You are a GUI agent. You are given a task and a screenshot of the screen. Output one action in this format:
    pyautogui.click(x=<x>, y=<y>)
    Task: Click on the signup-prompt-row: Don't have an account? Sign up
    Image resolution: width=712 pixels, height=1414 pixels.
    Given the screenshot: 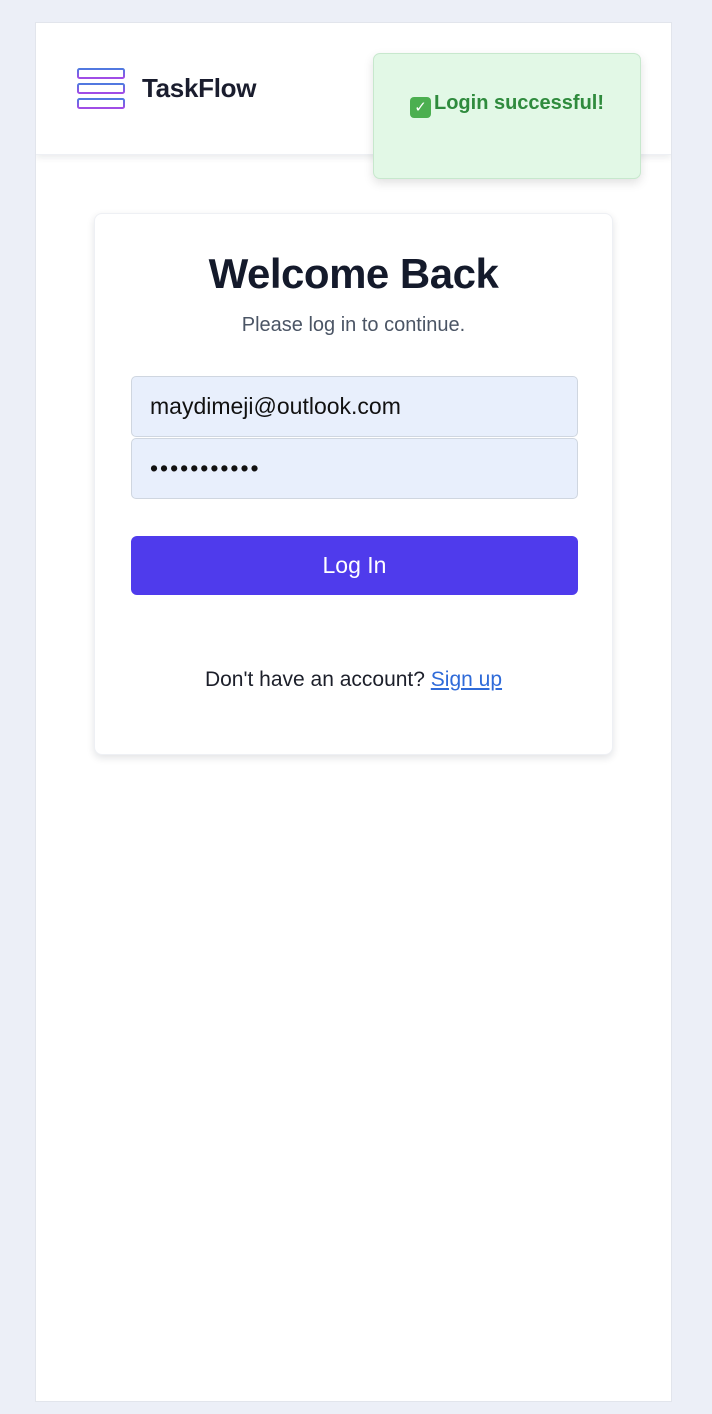 What is the action you would take?
    pyautogui.click(x=353, y=680)
    